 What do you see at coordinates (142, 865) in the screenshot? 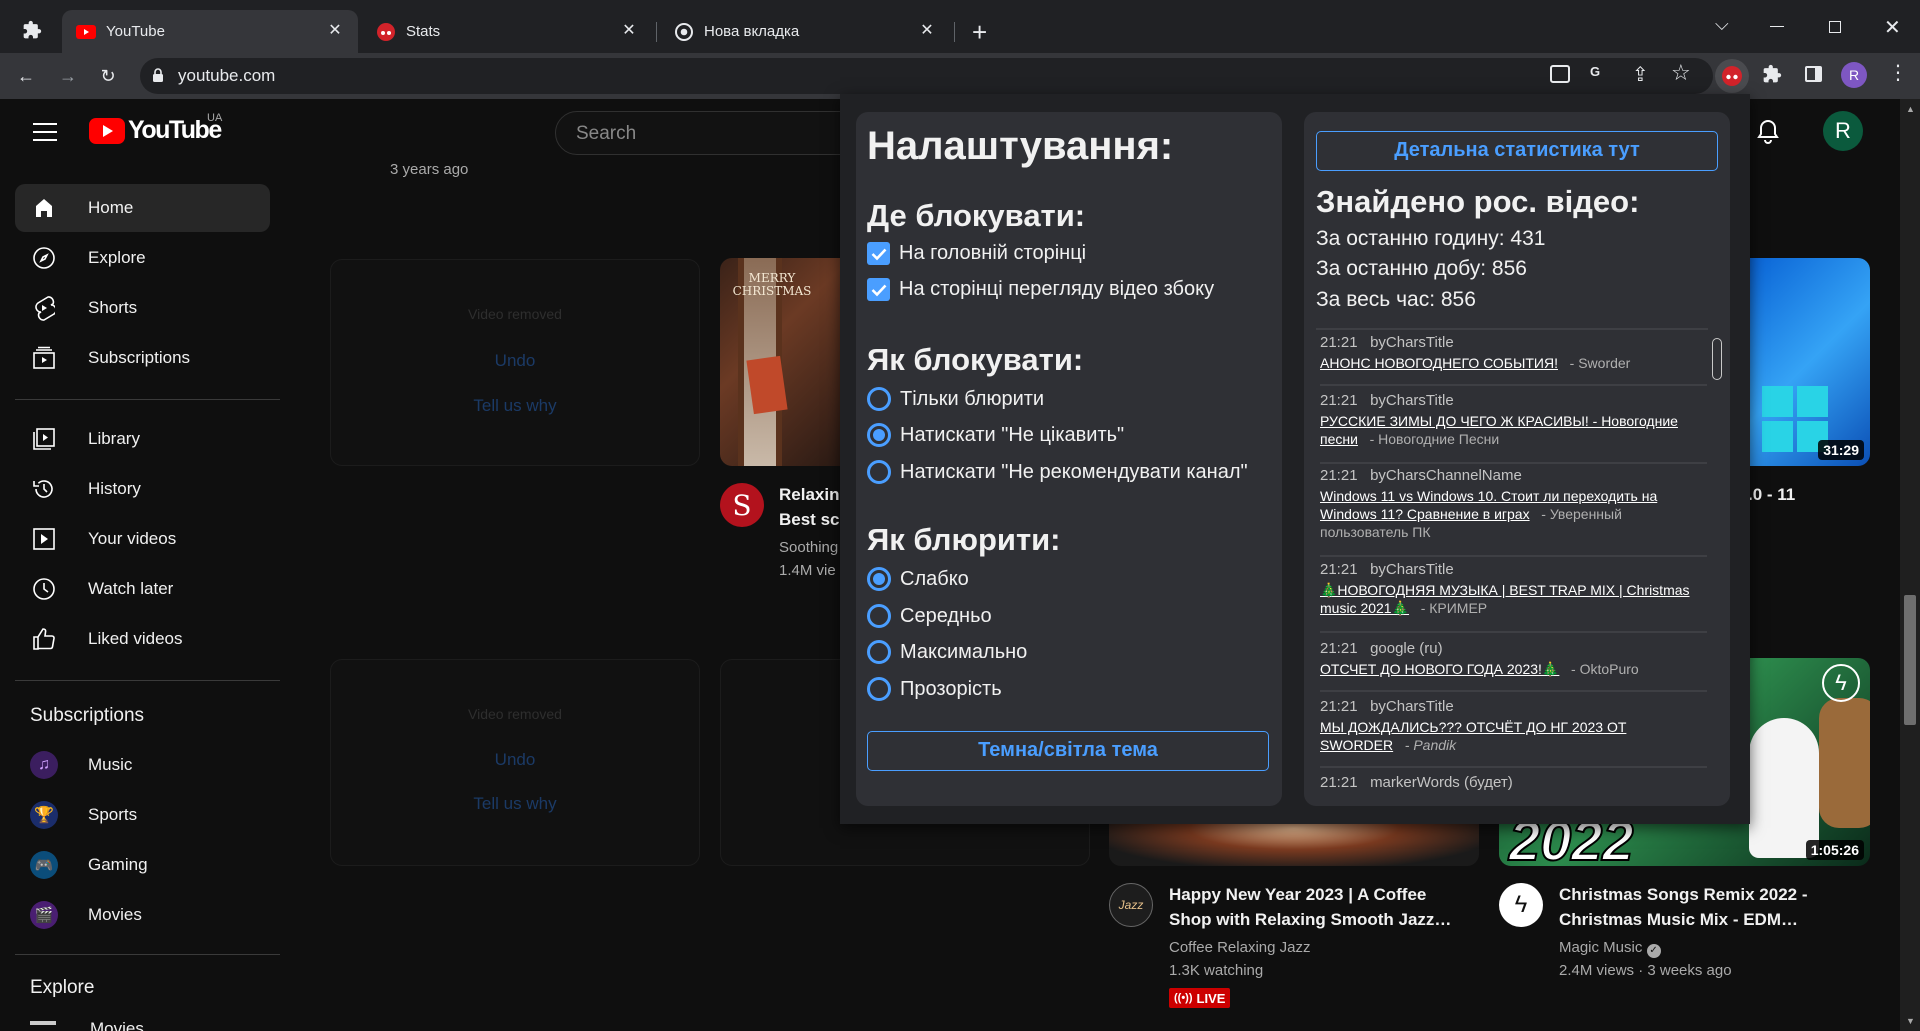
I see `sidebar-item-gaming: 🎮 Gaming` at bounding box center [142, 865].